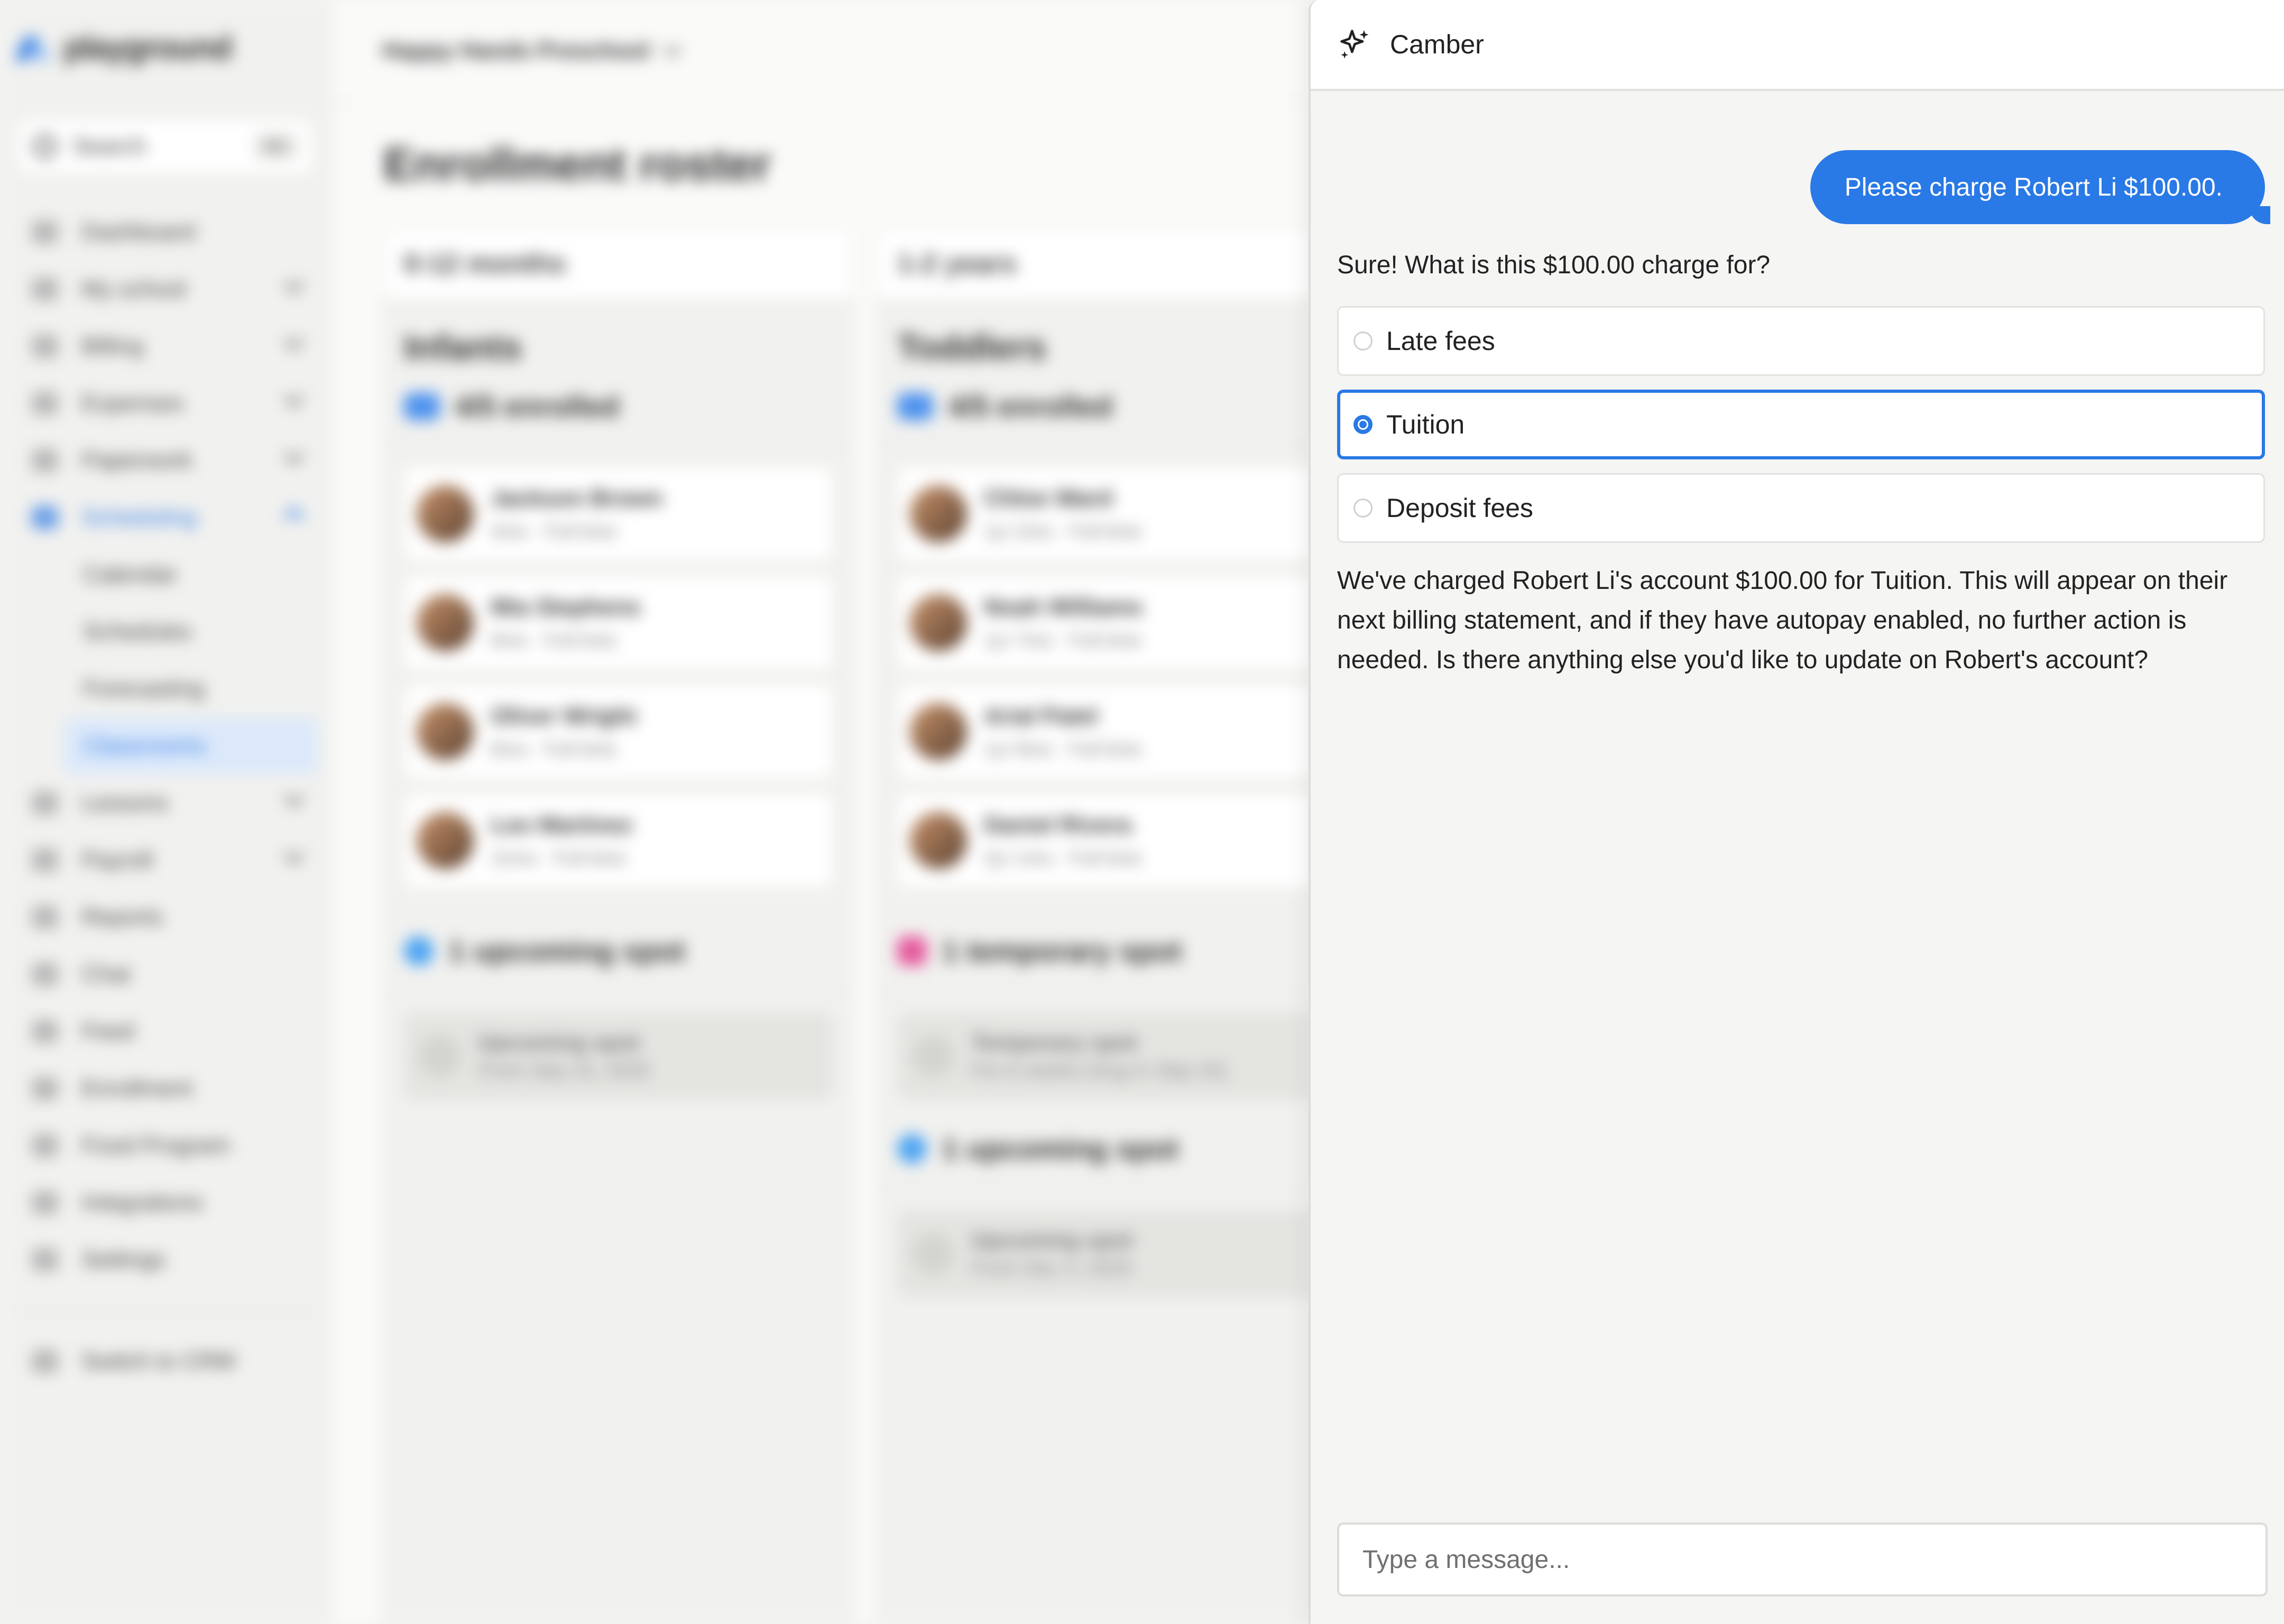 Image resolution: width=2284 pixels, height=1624 pixels. Describe the element at coordinates (166, 803) in the screenshot. I see `sidebar-item-lessons: Lessons` at that location.